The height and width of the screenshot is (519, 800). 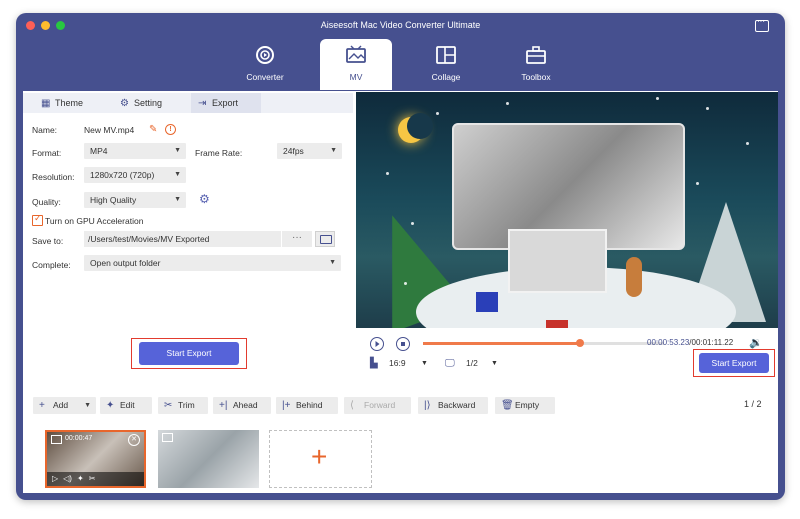 I want to click on tab-theme: ▦ Theme, so click(x=62, y=103).